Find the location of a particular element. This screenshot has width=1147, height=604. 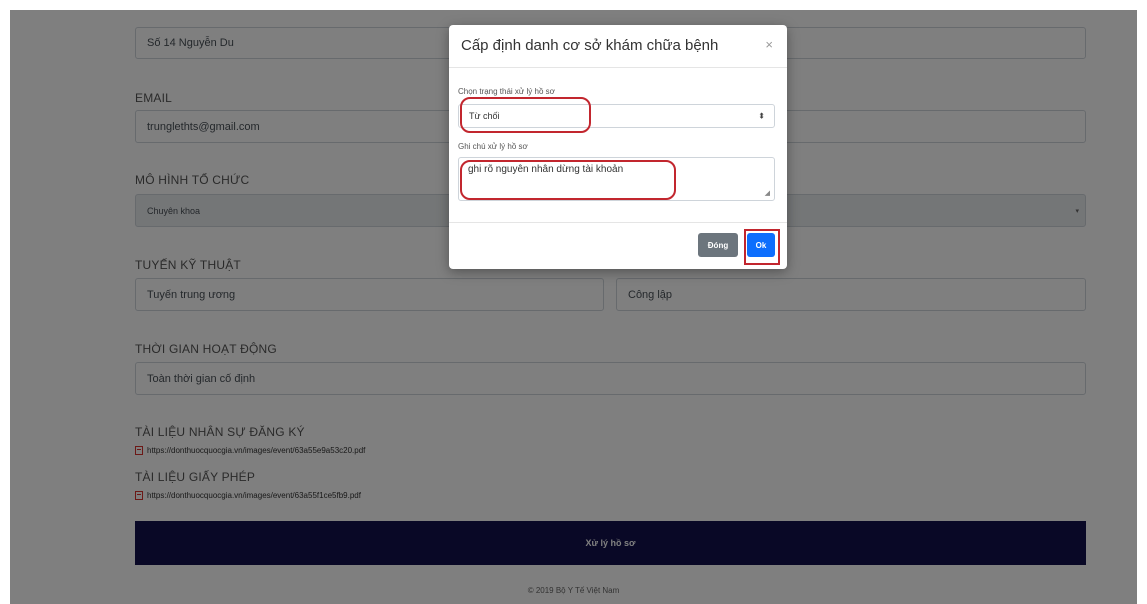

close-icon: × is located at coordinates (769, 44).